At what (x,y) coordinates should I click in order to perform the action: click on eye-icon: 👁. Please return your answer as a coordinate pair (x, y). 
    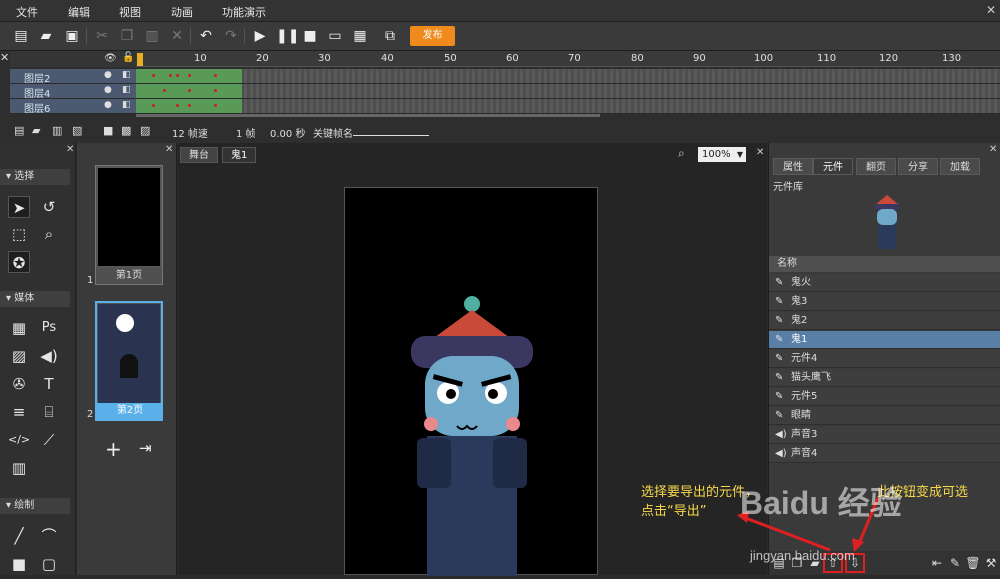
    Looking at the image, I should click on (110, 58).